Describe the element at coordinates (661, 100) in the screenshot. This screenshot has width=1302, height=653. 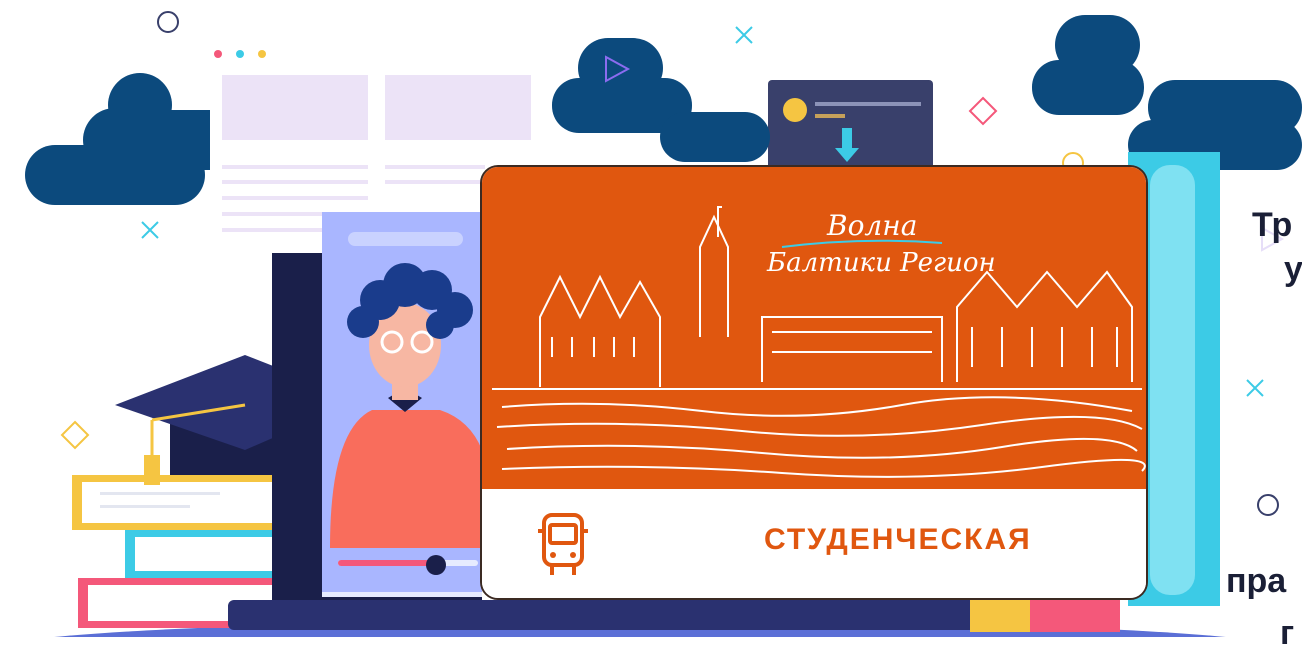
I see `cloud-center` at that location.